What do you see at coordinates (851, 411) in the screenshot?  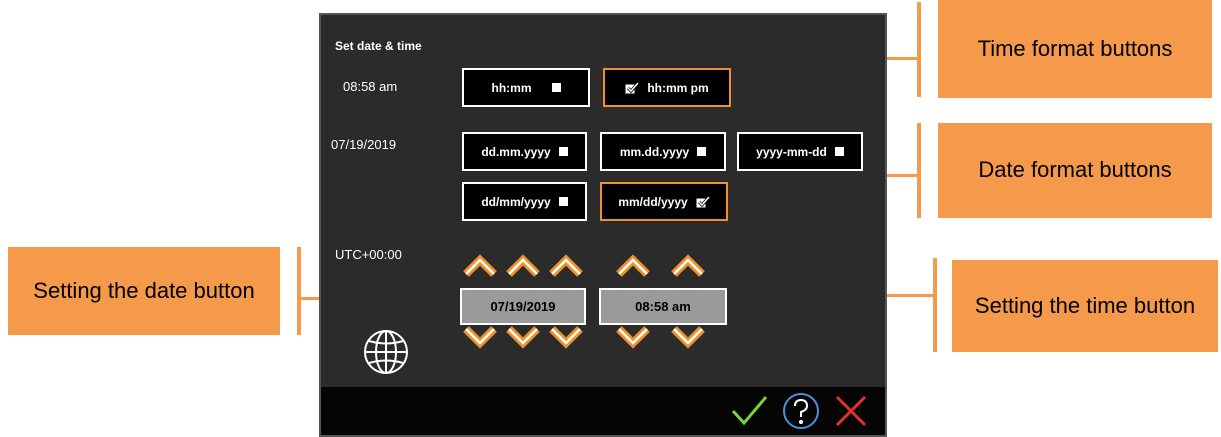 I see `close-icon` at bounding box center [851, 411].